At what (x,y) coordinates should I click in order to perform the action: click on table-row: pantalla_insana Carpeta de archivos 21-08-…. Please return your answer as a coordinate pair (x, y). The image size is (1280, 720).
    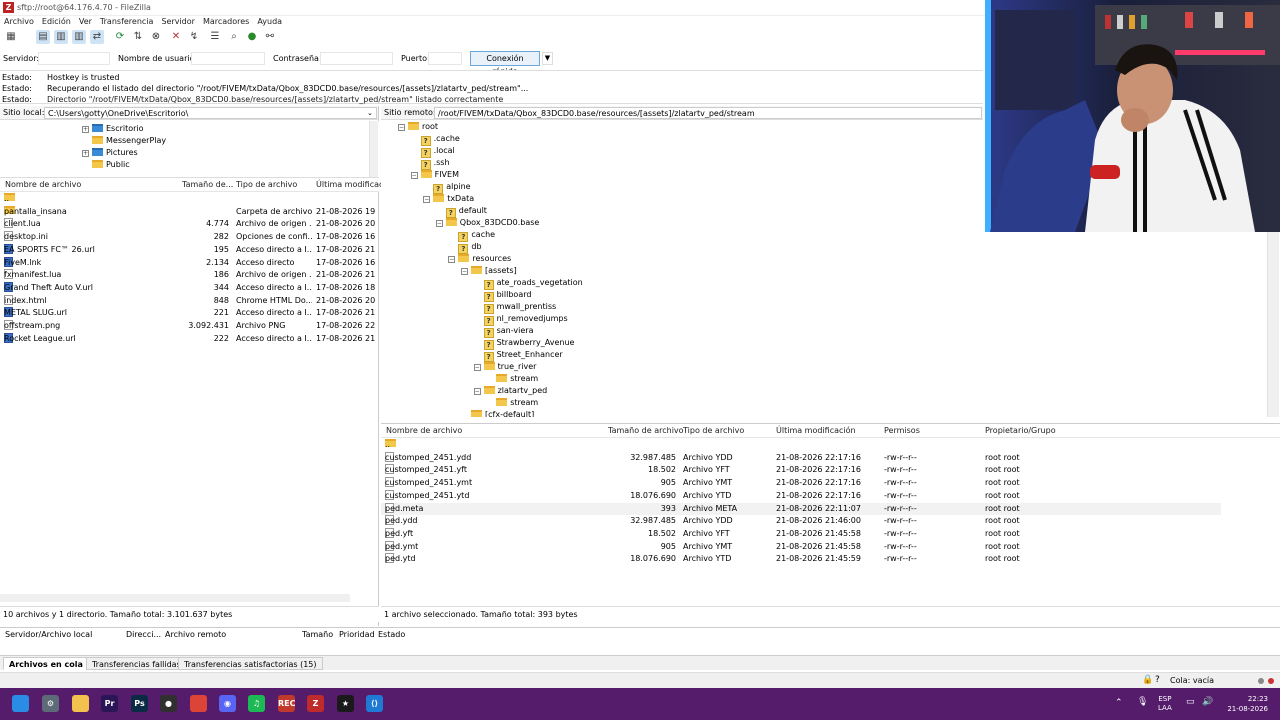
    Looking at the image, I should click on (189, 212).